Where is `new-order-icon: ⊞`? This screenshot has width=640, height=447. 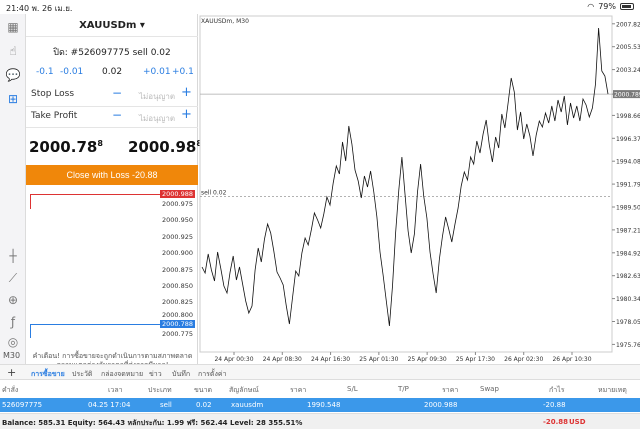
new-order-icon: ⊞ is located at coordinates (13, 99).